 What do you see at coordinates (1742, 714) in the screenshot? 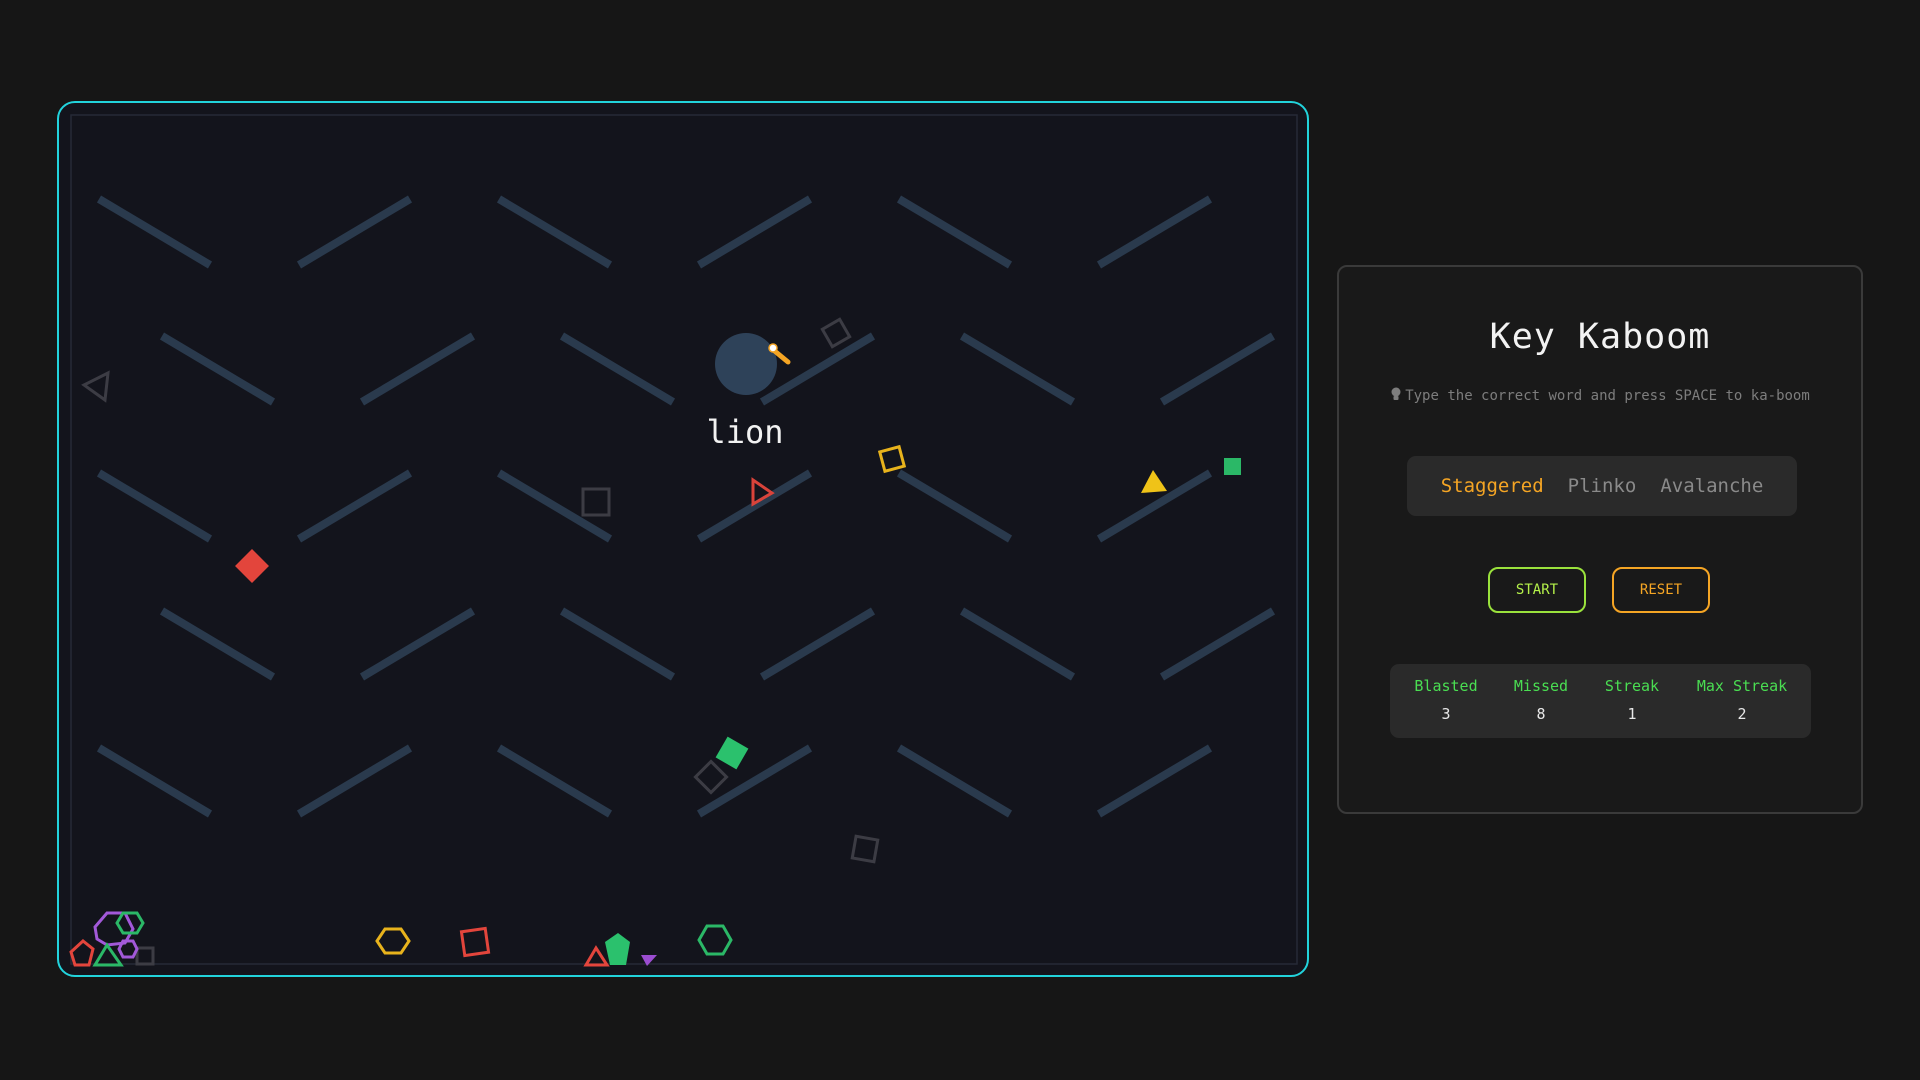
I see `stat-value: 2` at bounding box center [1742, 714].